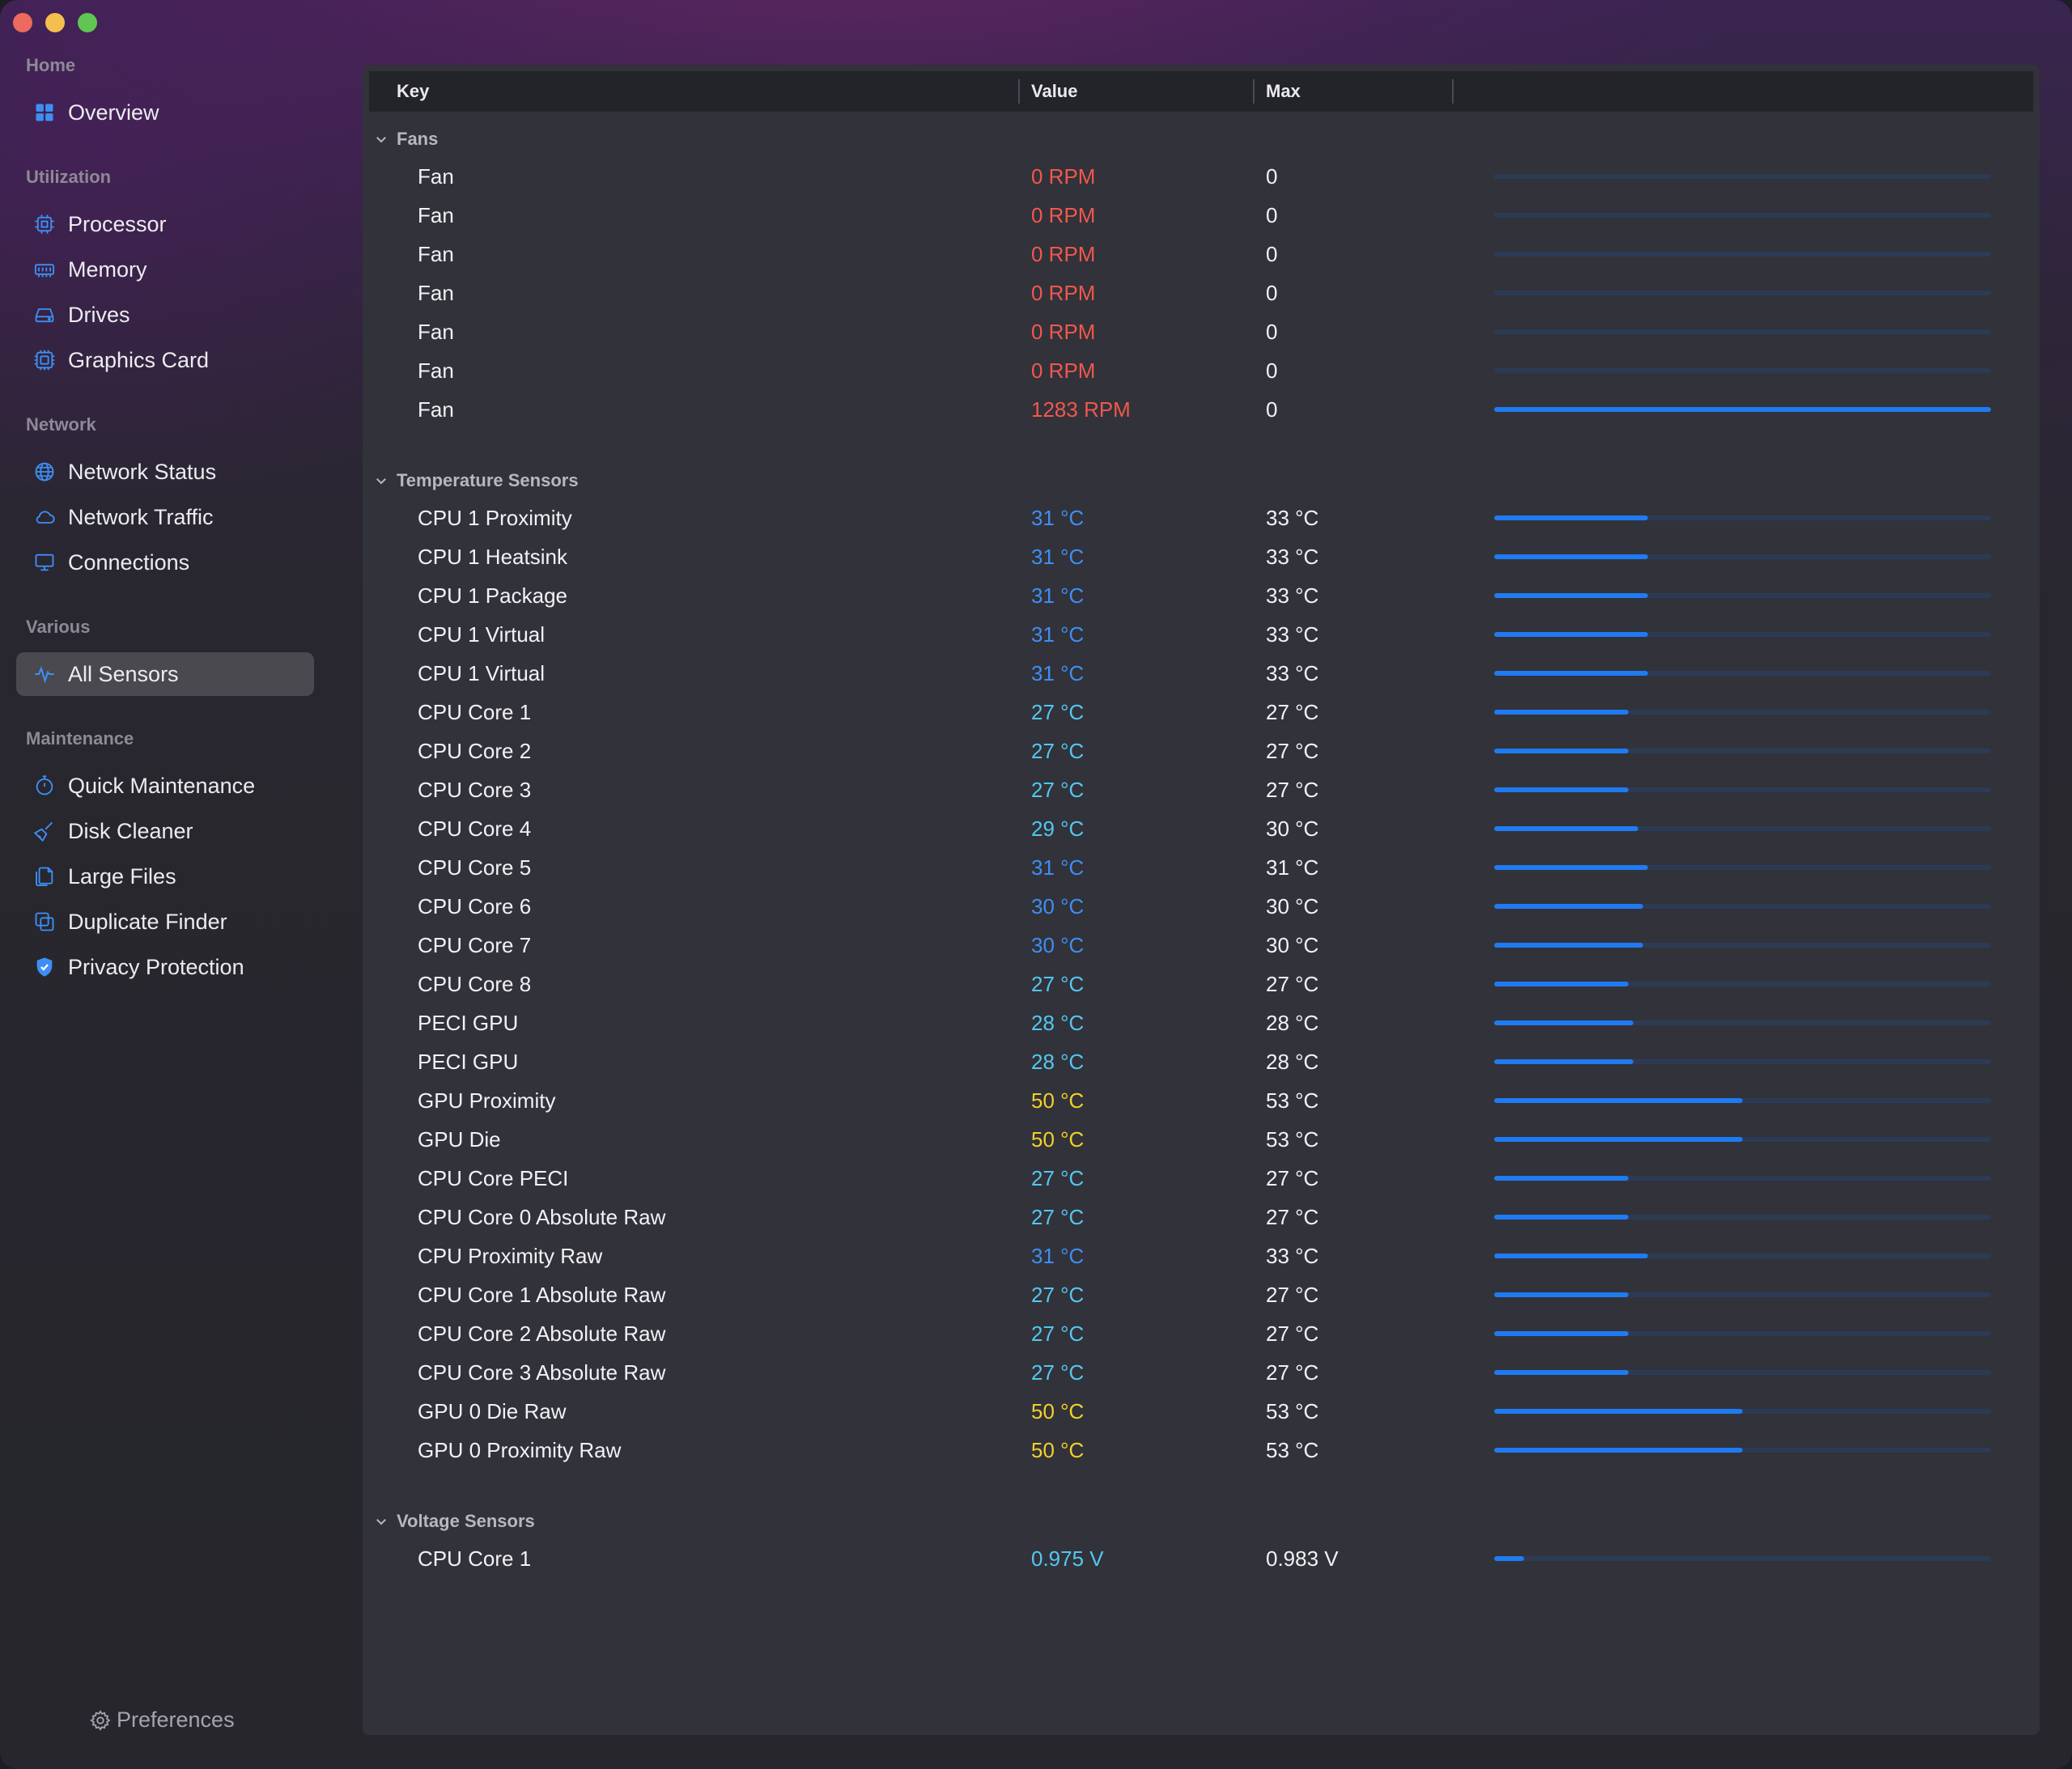 The height and width of the screenshot is (1769, 2072). I want to click on table-row: CPU Core 7 30 °C 30 °C, so click(1201, 946).